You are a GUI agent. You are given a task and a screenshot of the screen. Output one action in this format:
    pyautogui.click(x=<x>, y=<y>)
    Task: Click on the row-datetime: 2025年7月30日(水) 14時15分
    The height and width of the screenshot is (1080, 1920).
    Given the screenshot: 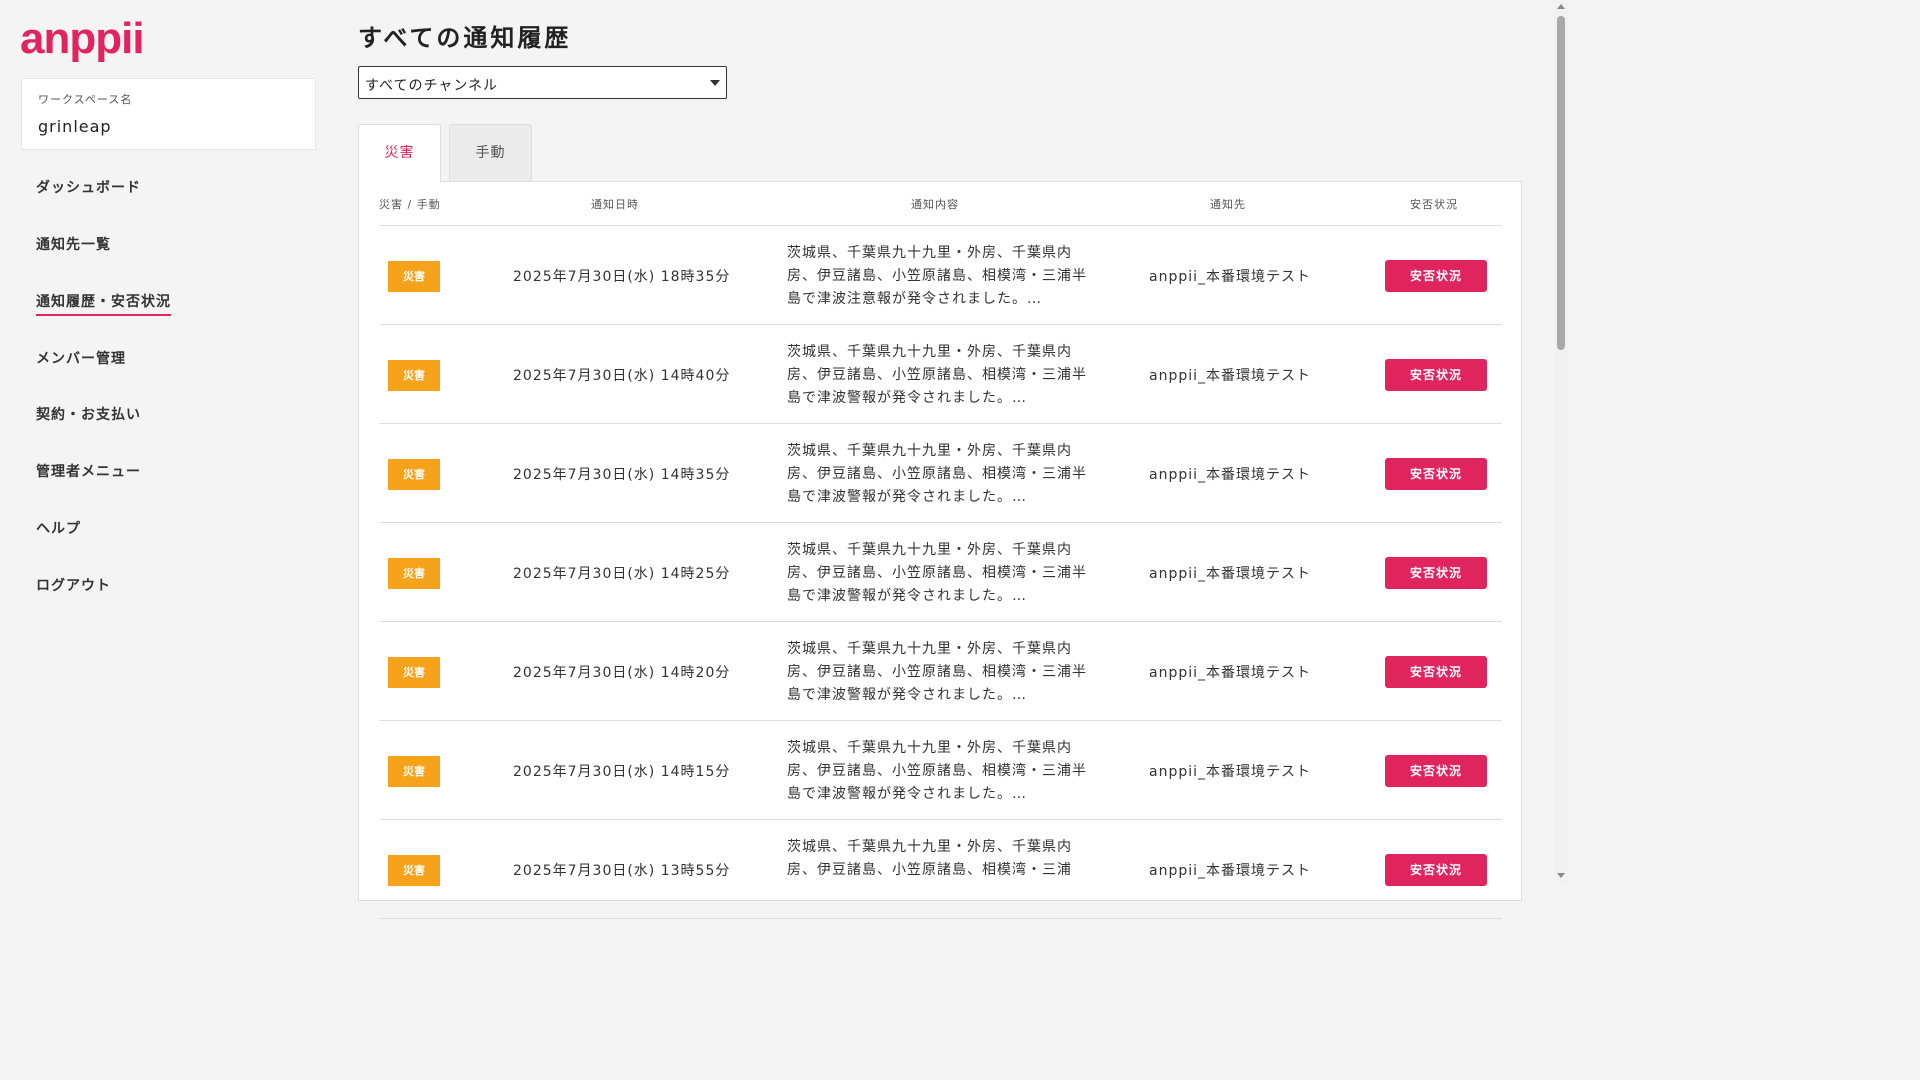 What is the action you would take?
    pyautogui.click(x=622, y=772)
    